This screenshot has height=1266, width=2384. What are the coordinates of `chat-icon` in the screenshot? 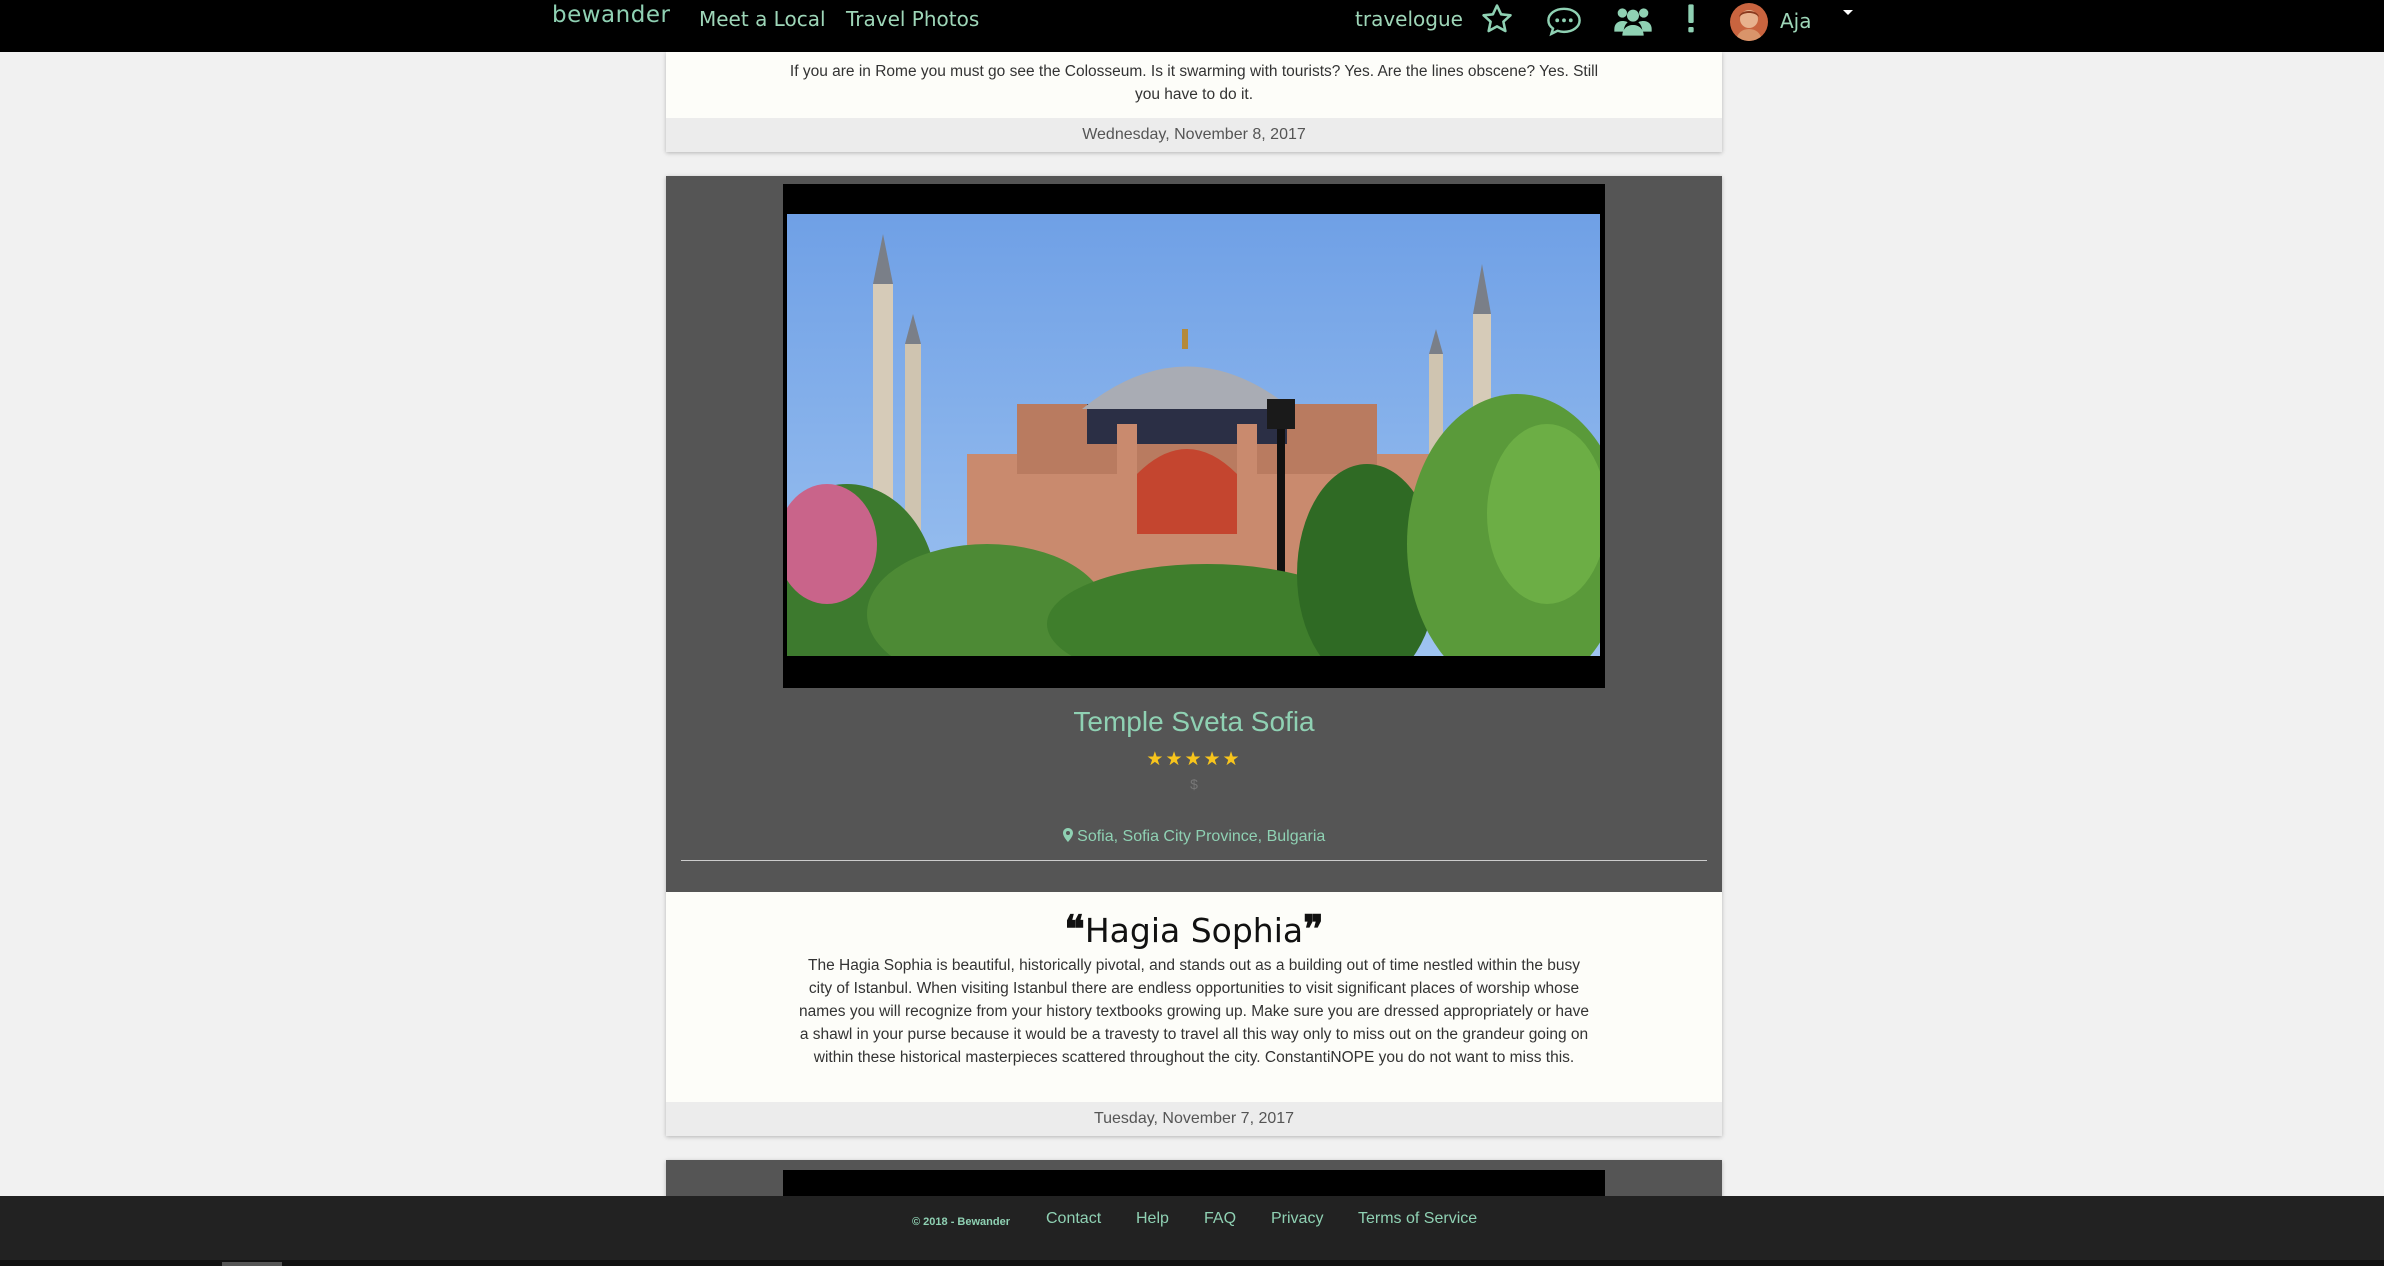 It's located at (1564, 23).